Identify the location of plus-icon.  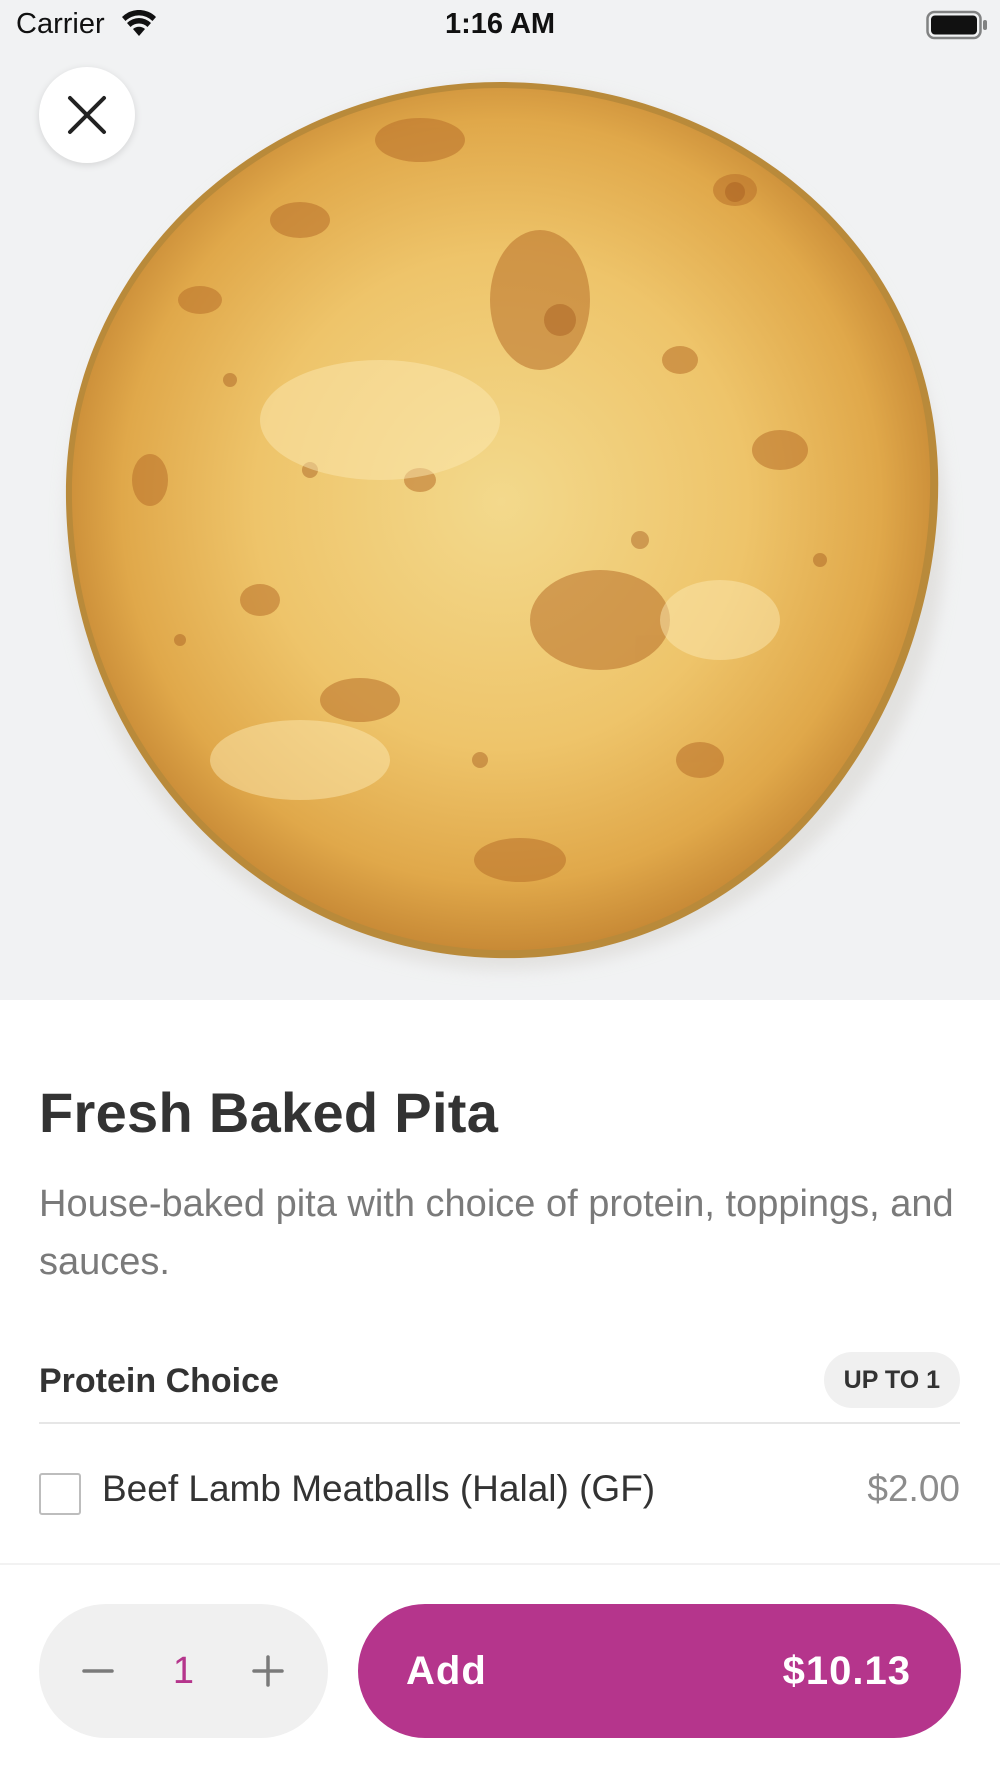
(268, 1671).